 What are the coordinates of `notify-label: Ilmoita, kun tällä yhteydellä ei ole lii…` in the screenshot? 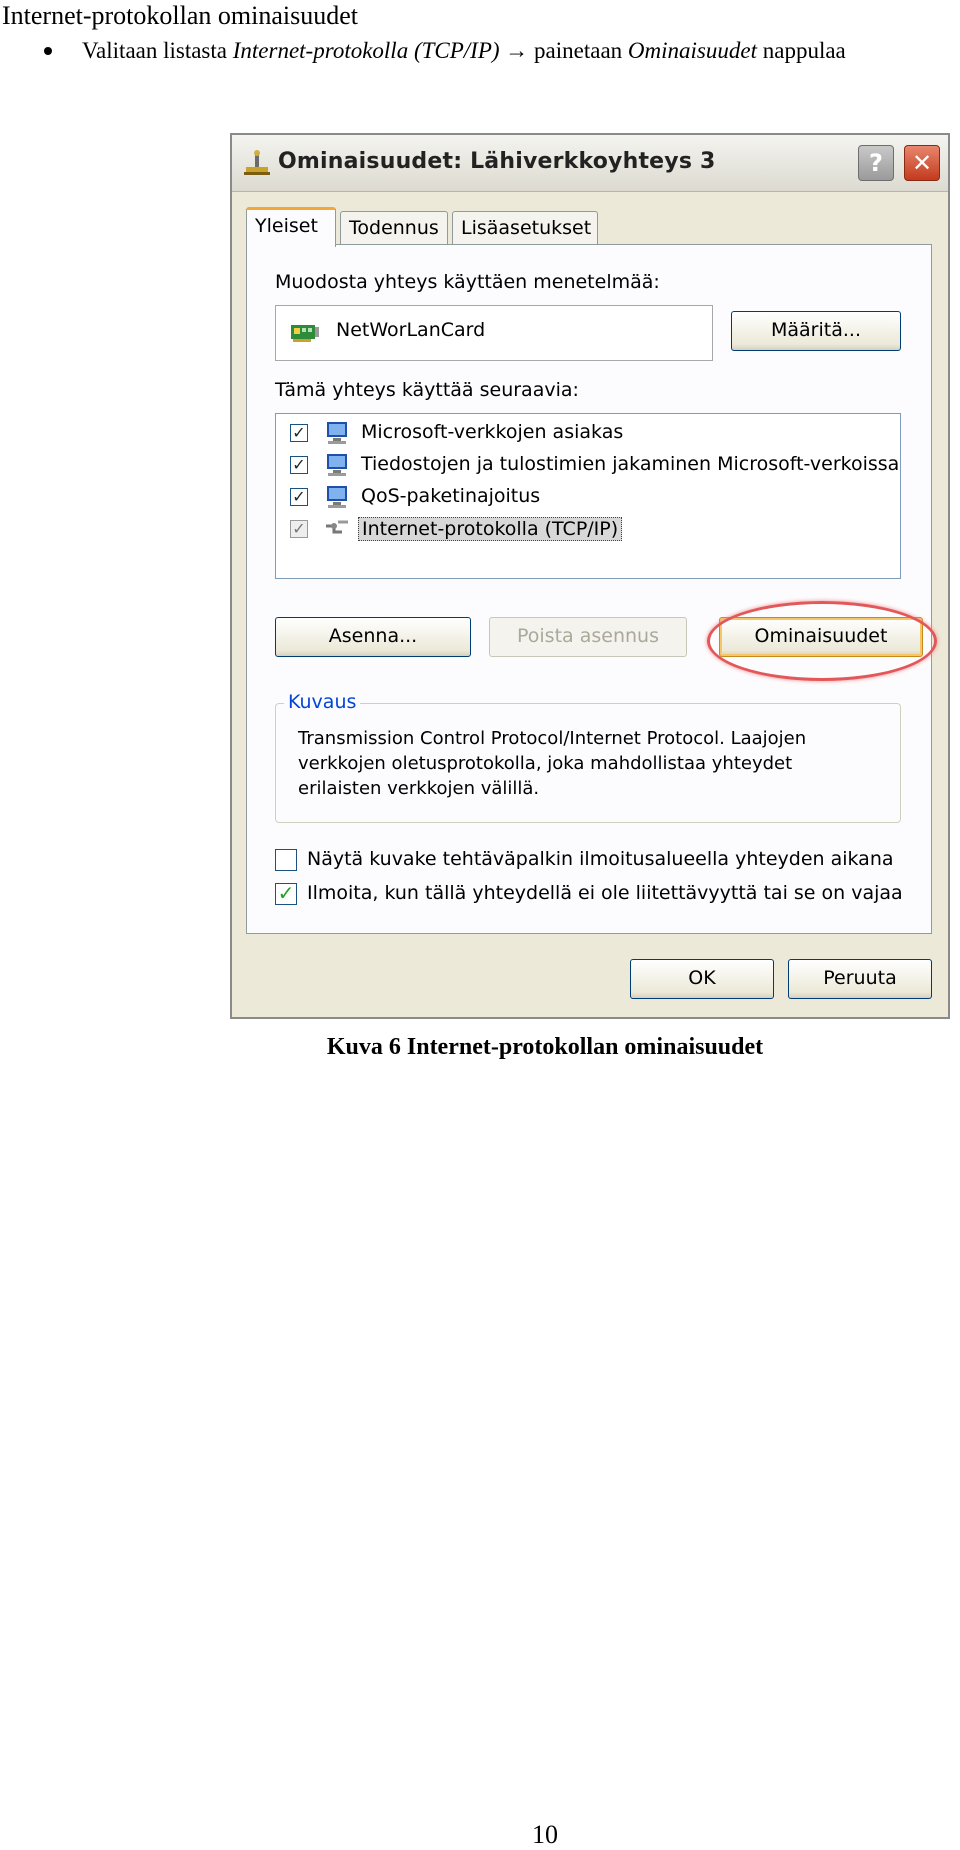 It's located at (605, 893).